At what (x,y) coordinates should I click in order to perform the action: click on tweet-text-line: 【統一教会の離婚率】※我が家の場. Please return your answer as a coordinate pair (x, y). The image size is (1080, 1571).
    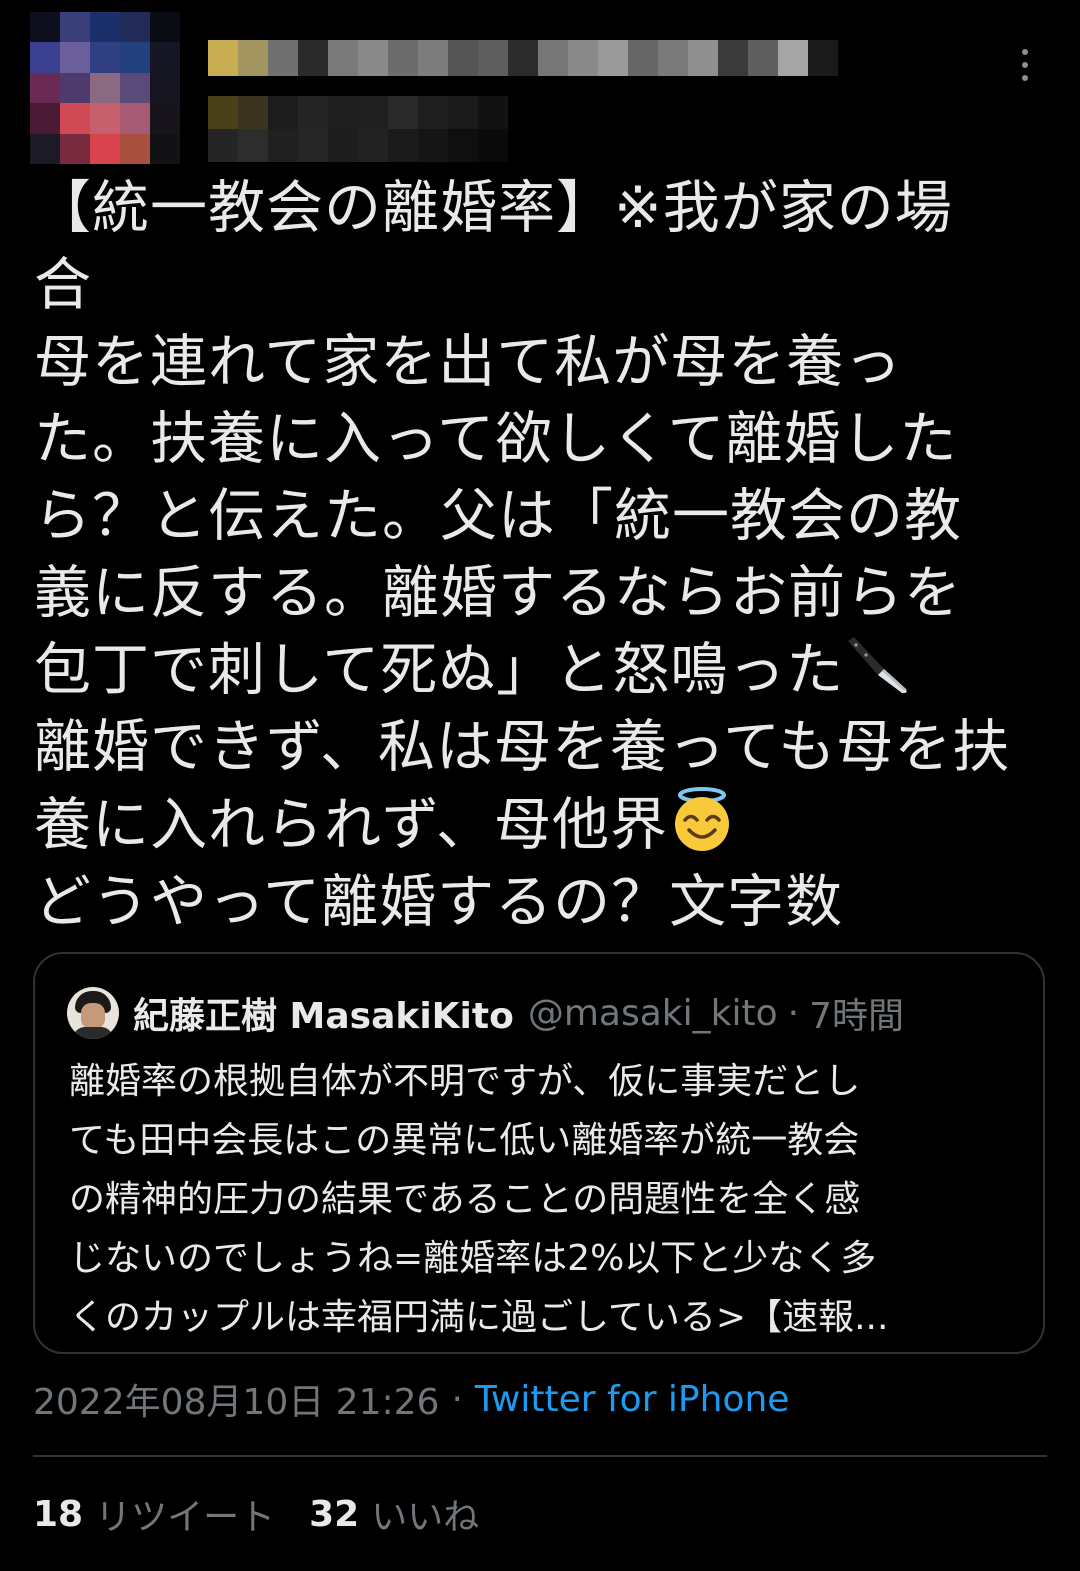
    Looking at the image, I should click on (493, 208).